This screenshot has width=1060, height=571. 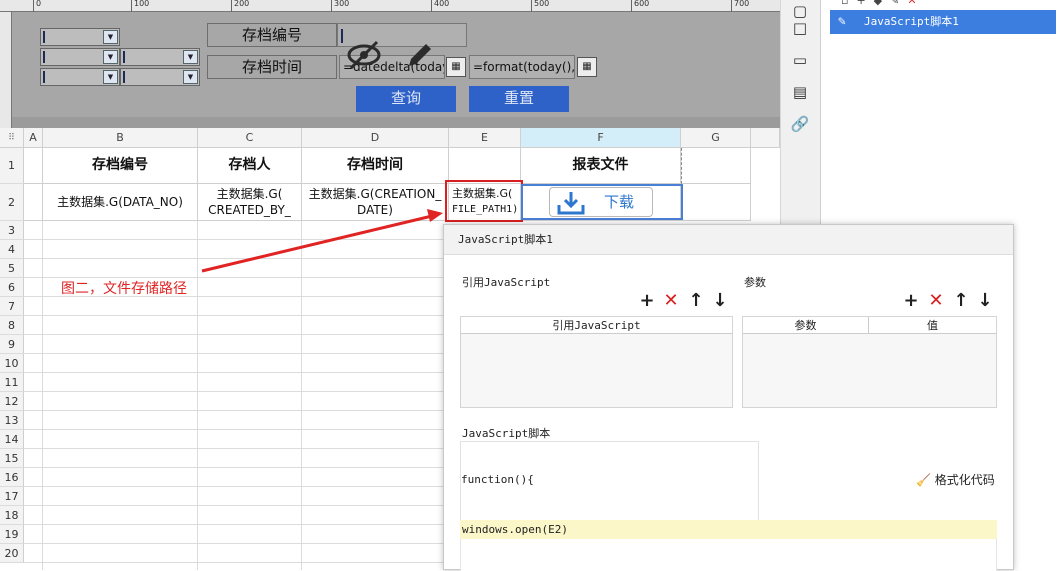 What do you see at coordinates (120, 138) in the screenshot?
I see `column-header: B` at bounding box center [120, 138].